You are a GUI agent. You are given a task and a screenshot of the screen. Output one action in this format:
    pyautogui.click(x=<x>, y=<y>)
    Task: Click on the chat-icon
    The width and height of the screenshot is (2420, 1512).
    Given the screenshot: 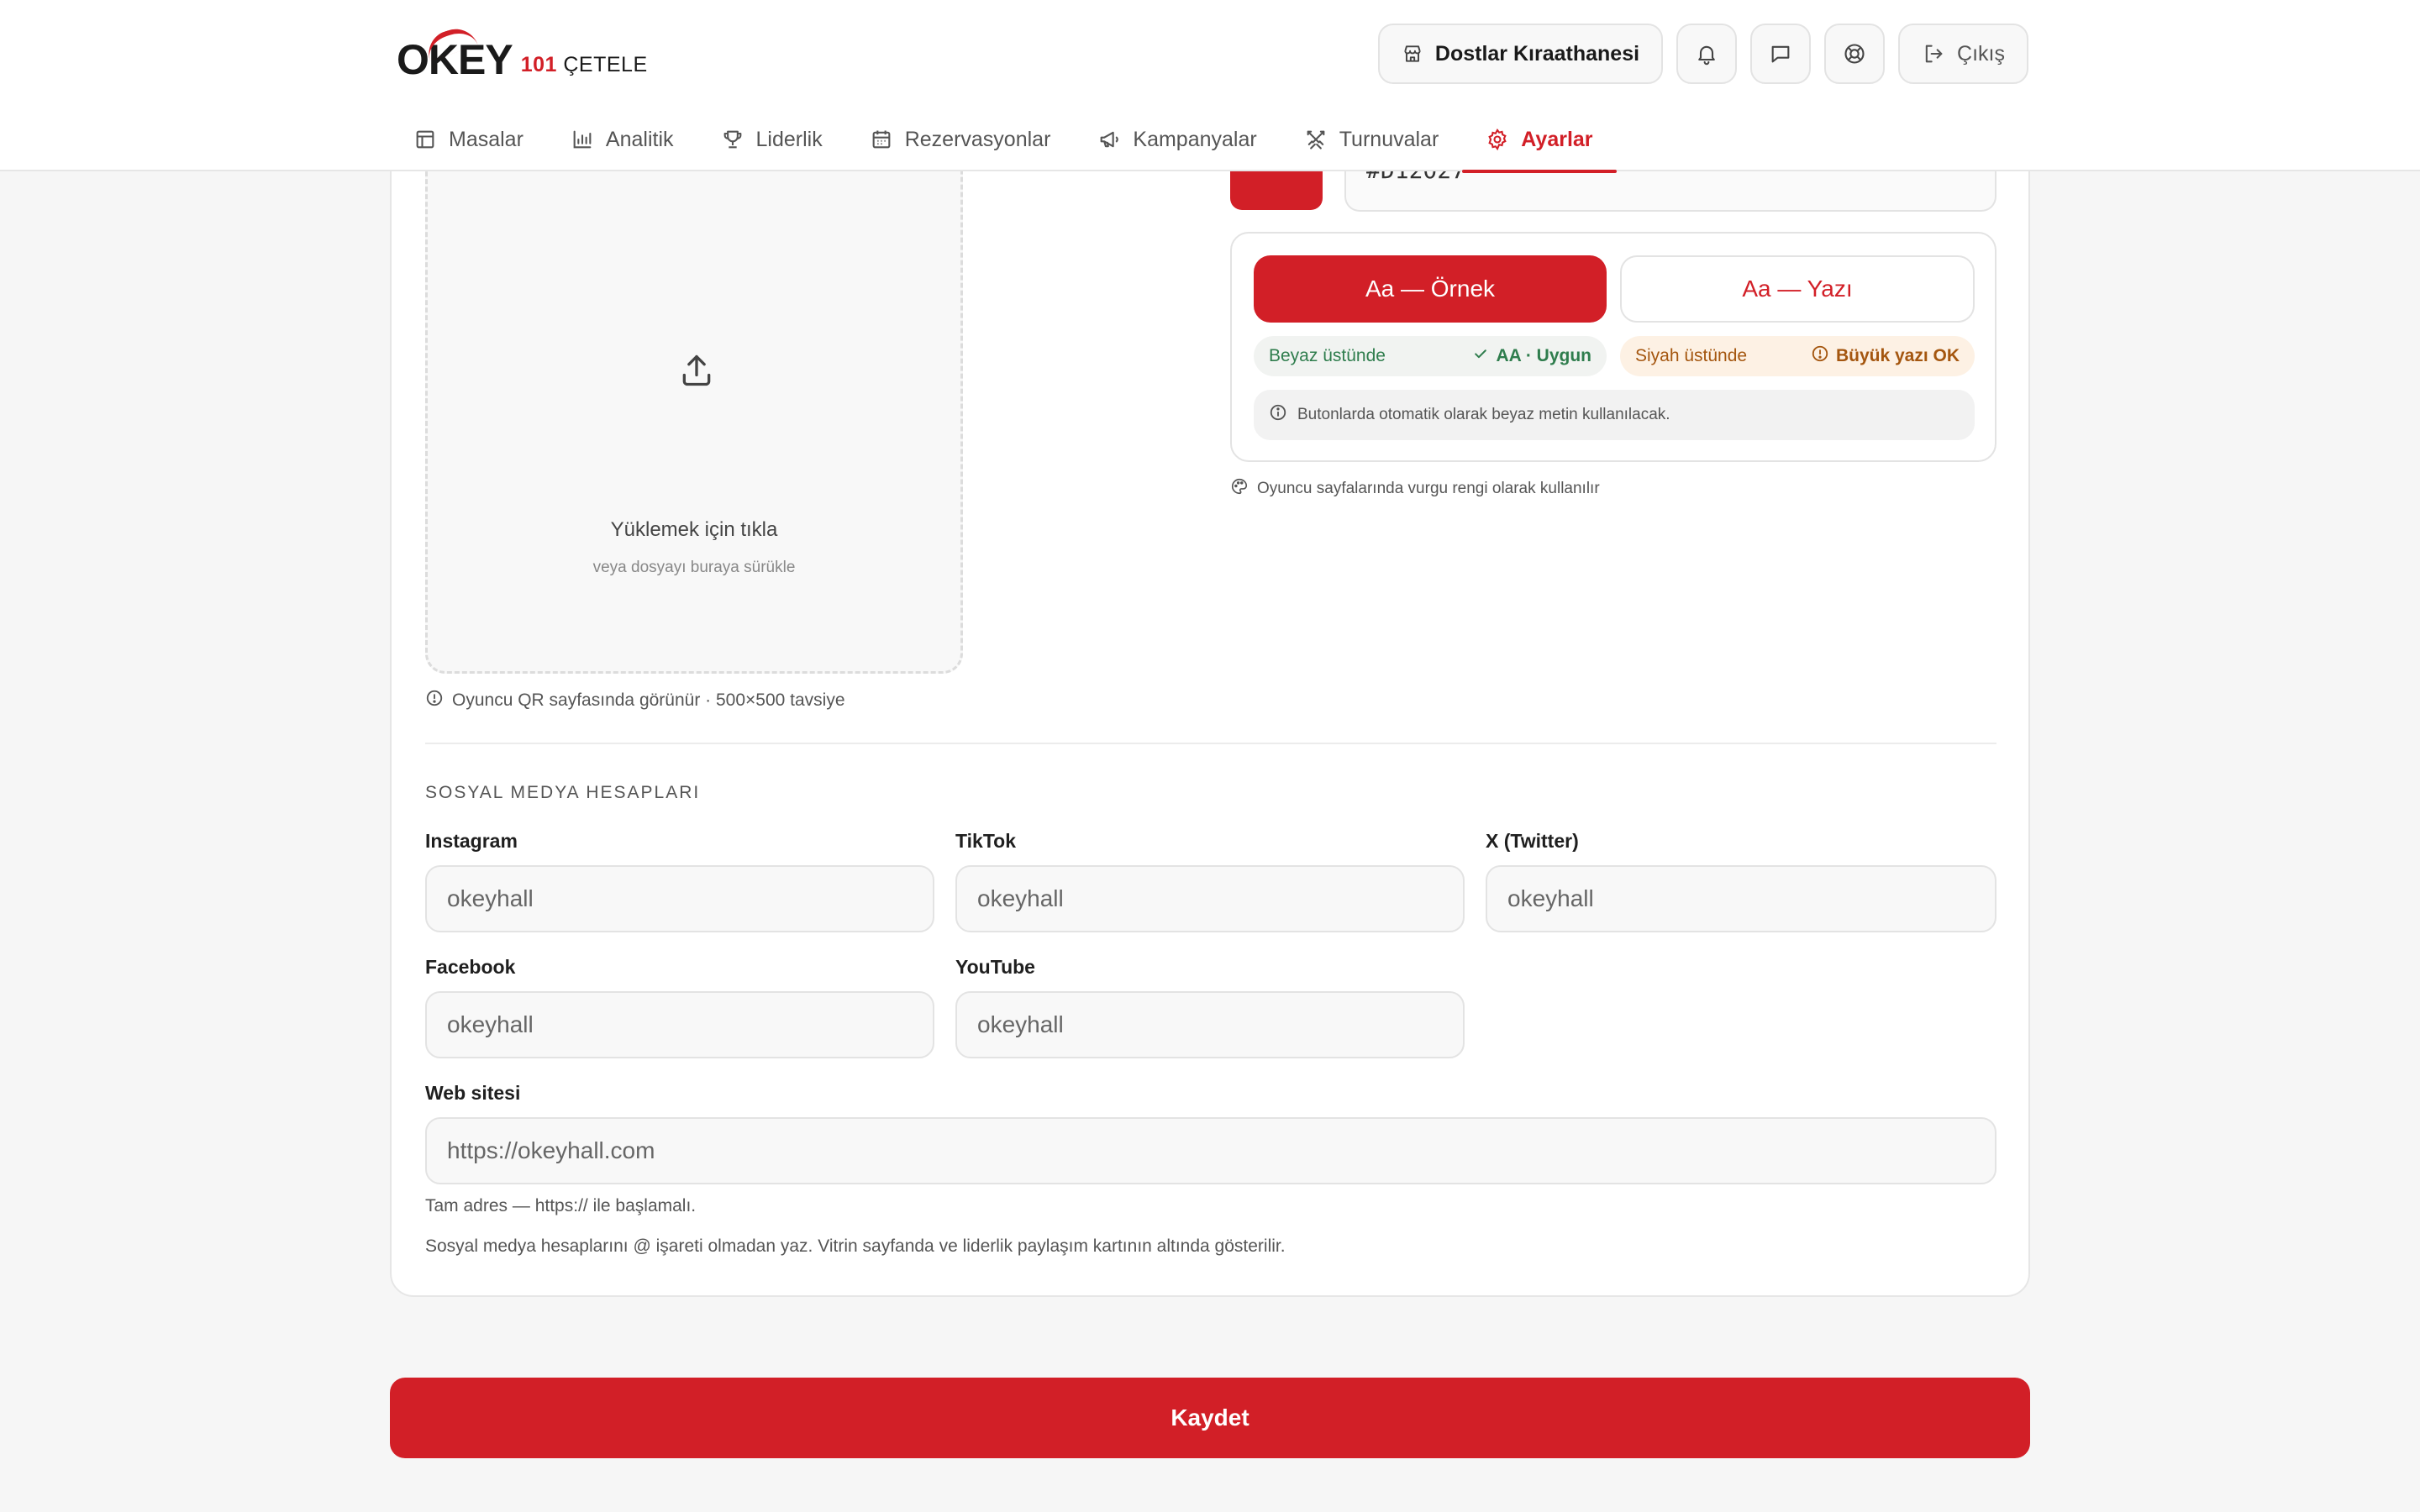 What is the action you would take?
    pyautogui.click(x=1781, y=54)
    